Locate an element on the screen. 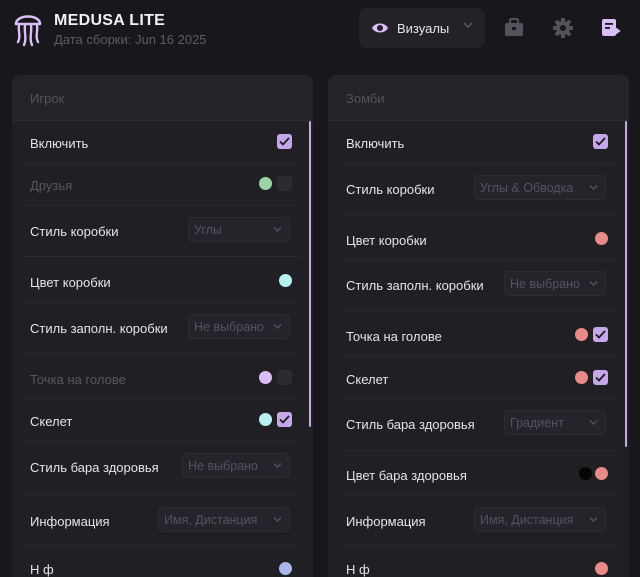  player-enable-checkbox is located at coordinates (284, 141).